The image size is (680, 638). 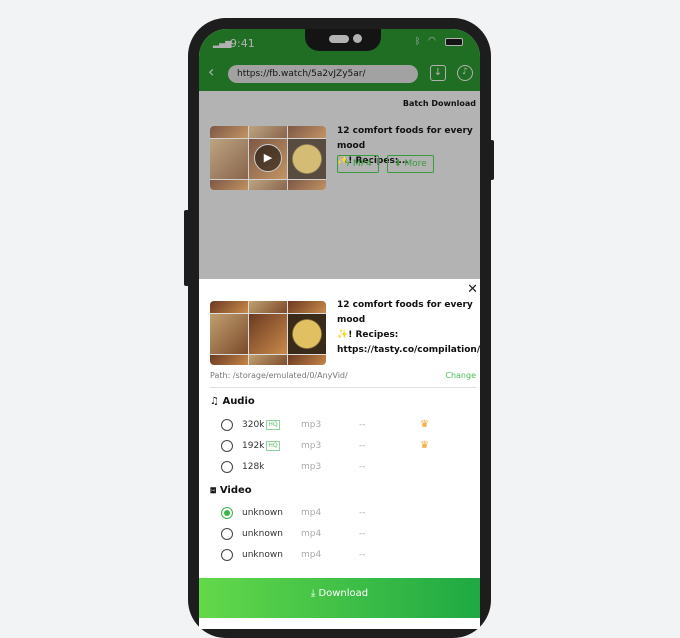 I want to click on audio-option-128k: 128k mp3 --, so click(x=339, y=467).